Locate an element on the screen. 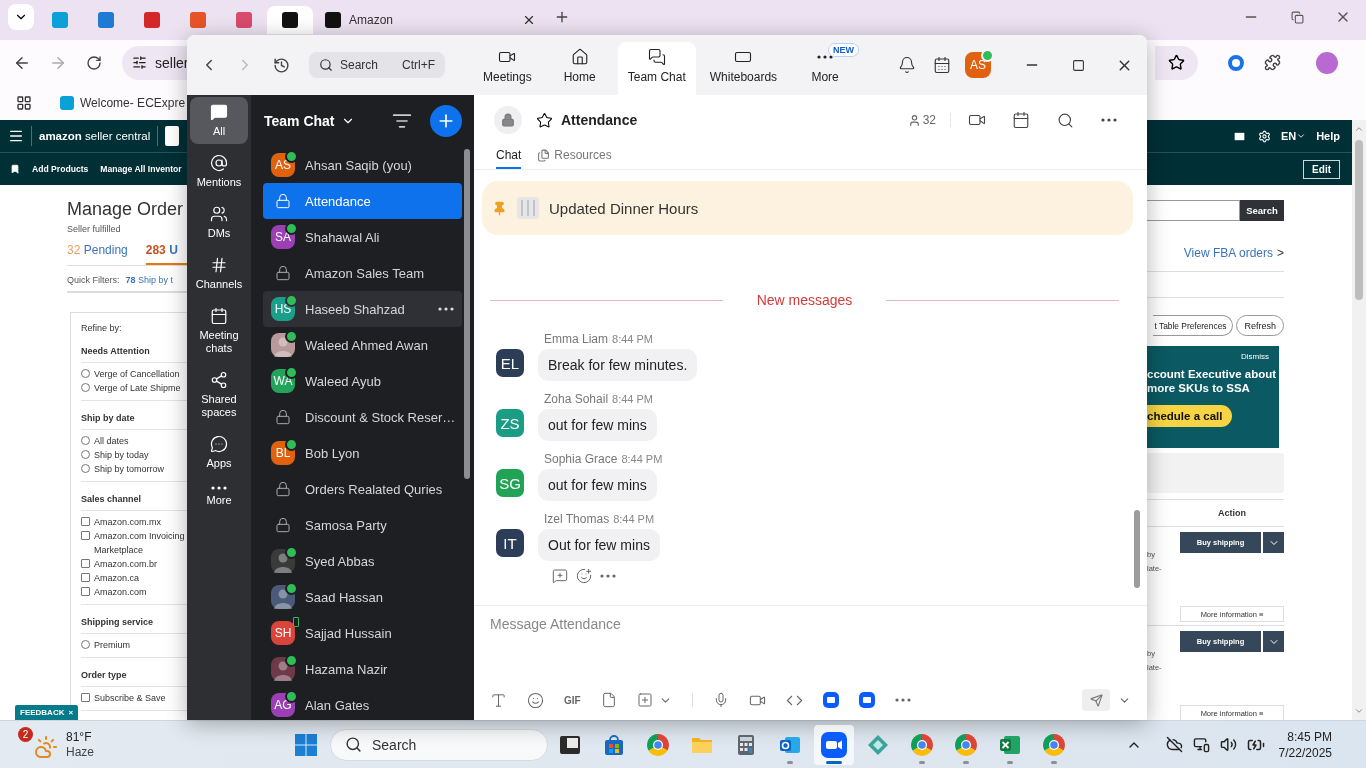 This screenshot has width=1366, height=768. option-label: Subscribe & Save is located at coordinates (130, 698).